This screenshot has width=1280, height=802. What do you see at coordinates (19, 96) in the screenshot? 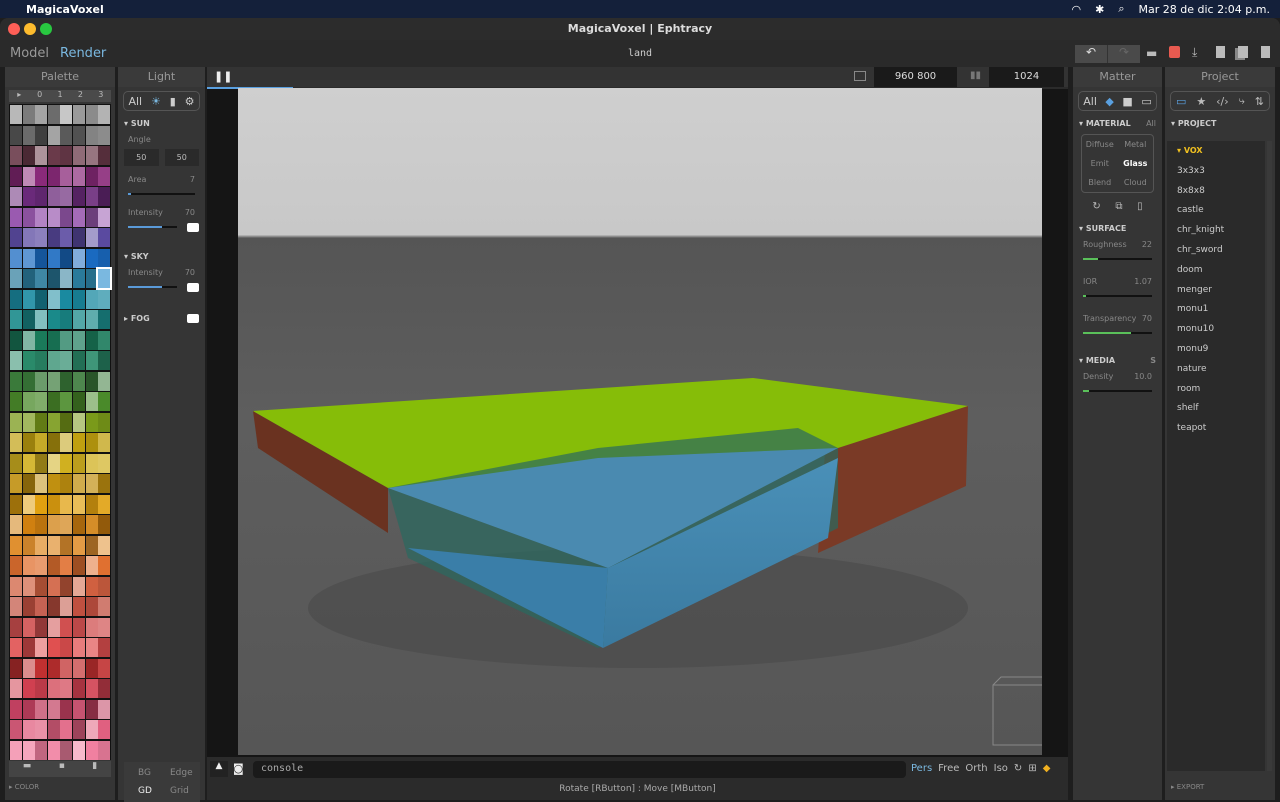
I see `palette-page-play: ▸` at bounding box center [19, 96].